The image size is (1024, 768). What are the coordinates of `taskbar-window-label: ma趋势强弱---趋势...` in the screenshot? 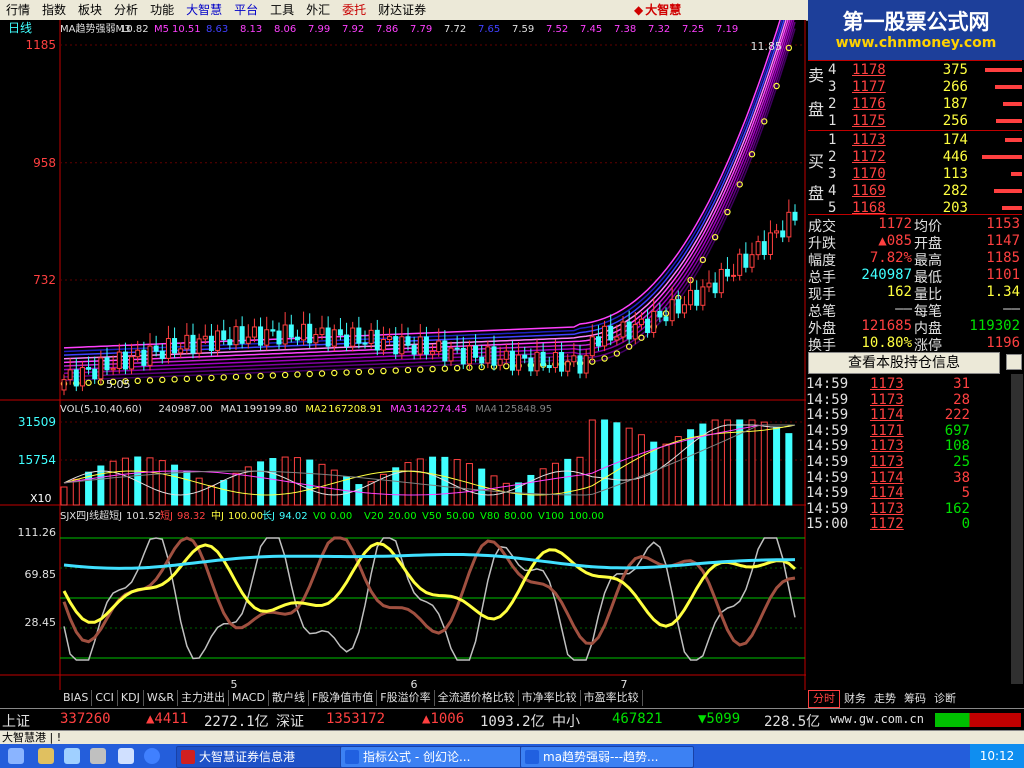 It's located at (601, 757).